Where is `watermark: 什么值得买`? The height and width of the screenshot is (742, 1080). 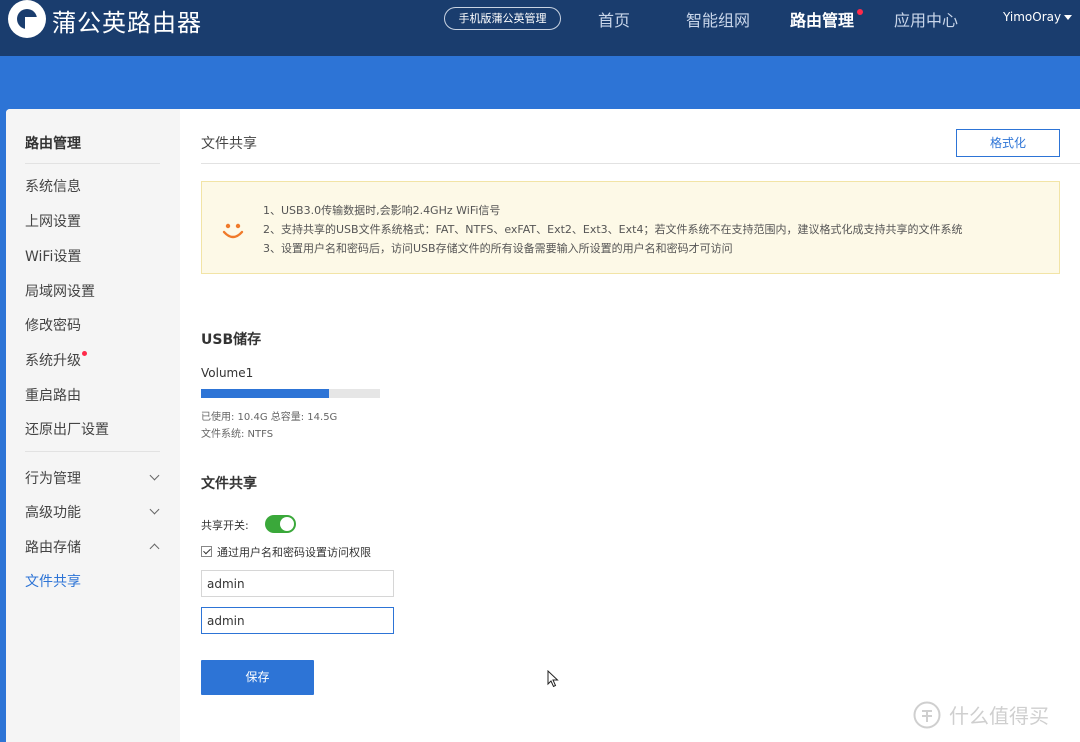
watermark: 什么值得买 is located at coordinates (981, 714).